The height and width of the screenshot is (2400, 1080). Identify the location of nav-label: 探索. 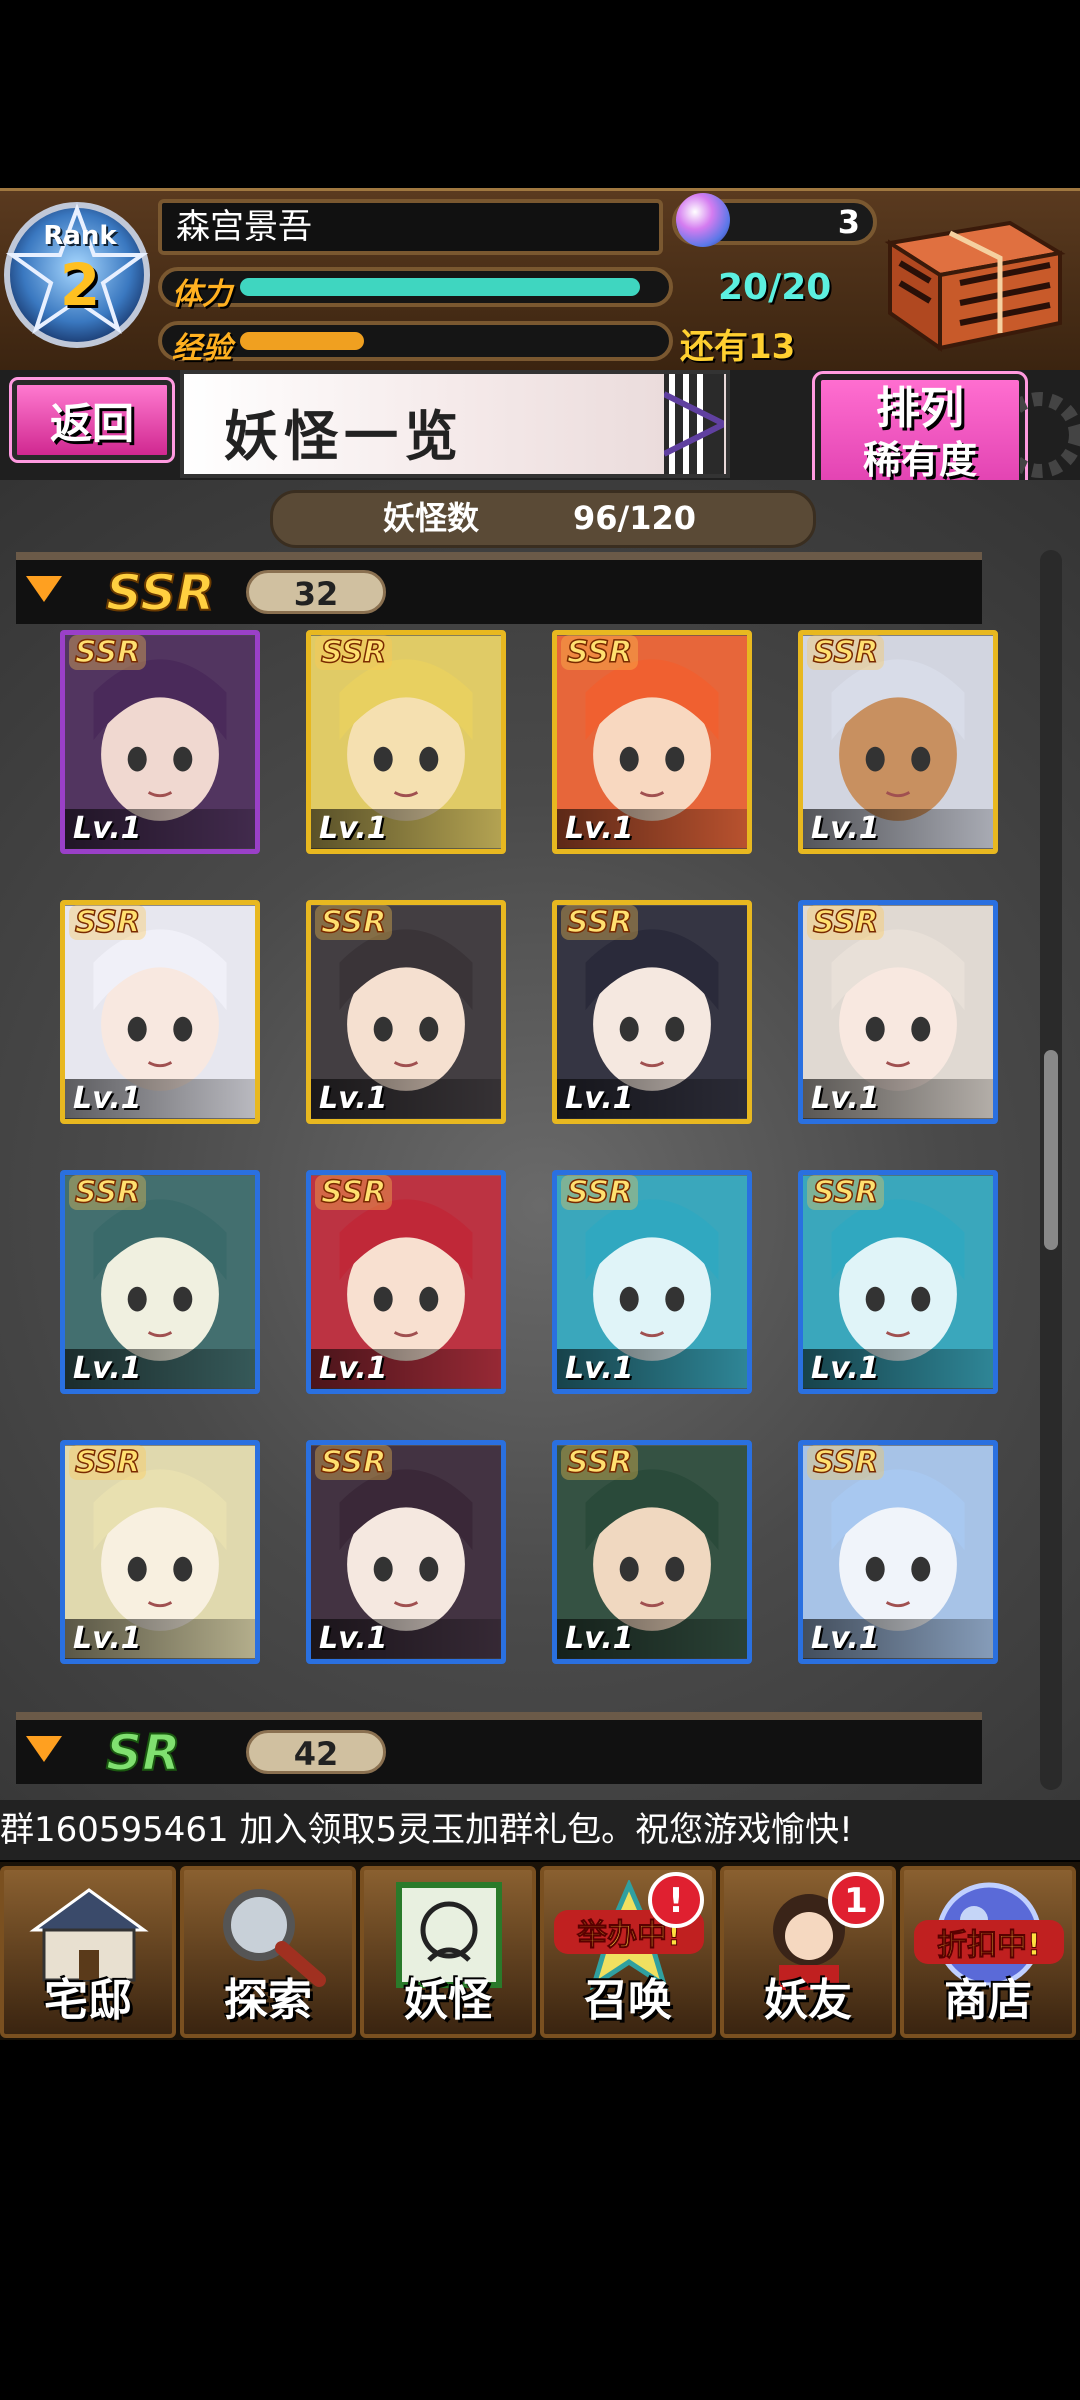
(268, 2000).